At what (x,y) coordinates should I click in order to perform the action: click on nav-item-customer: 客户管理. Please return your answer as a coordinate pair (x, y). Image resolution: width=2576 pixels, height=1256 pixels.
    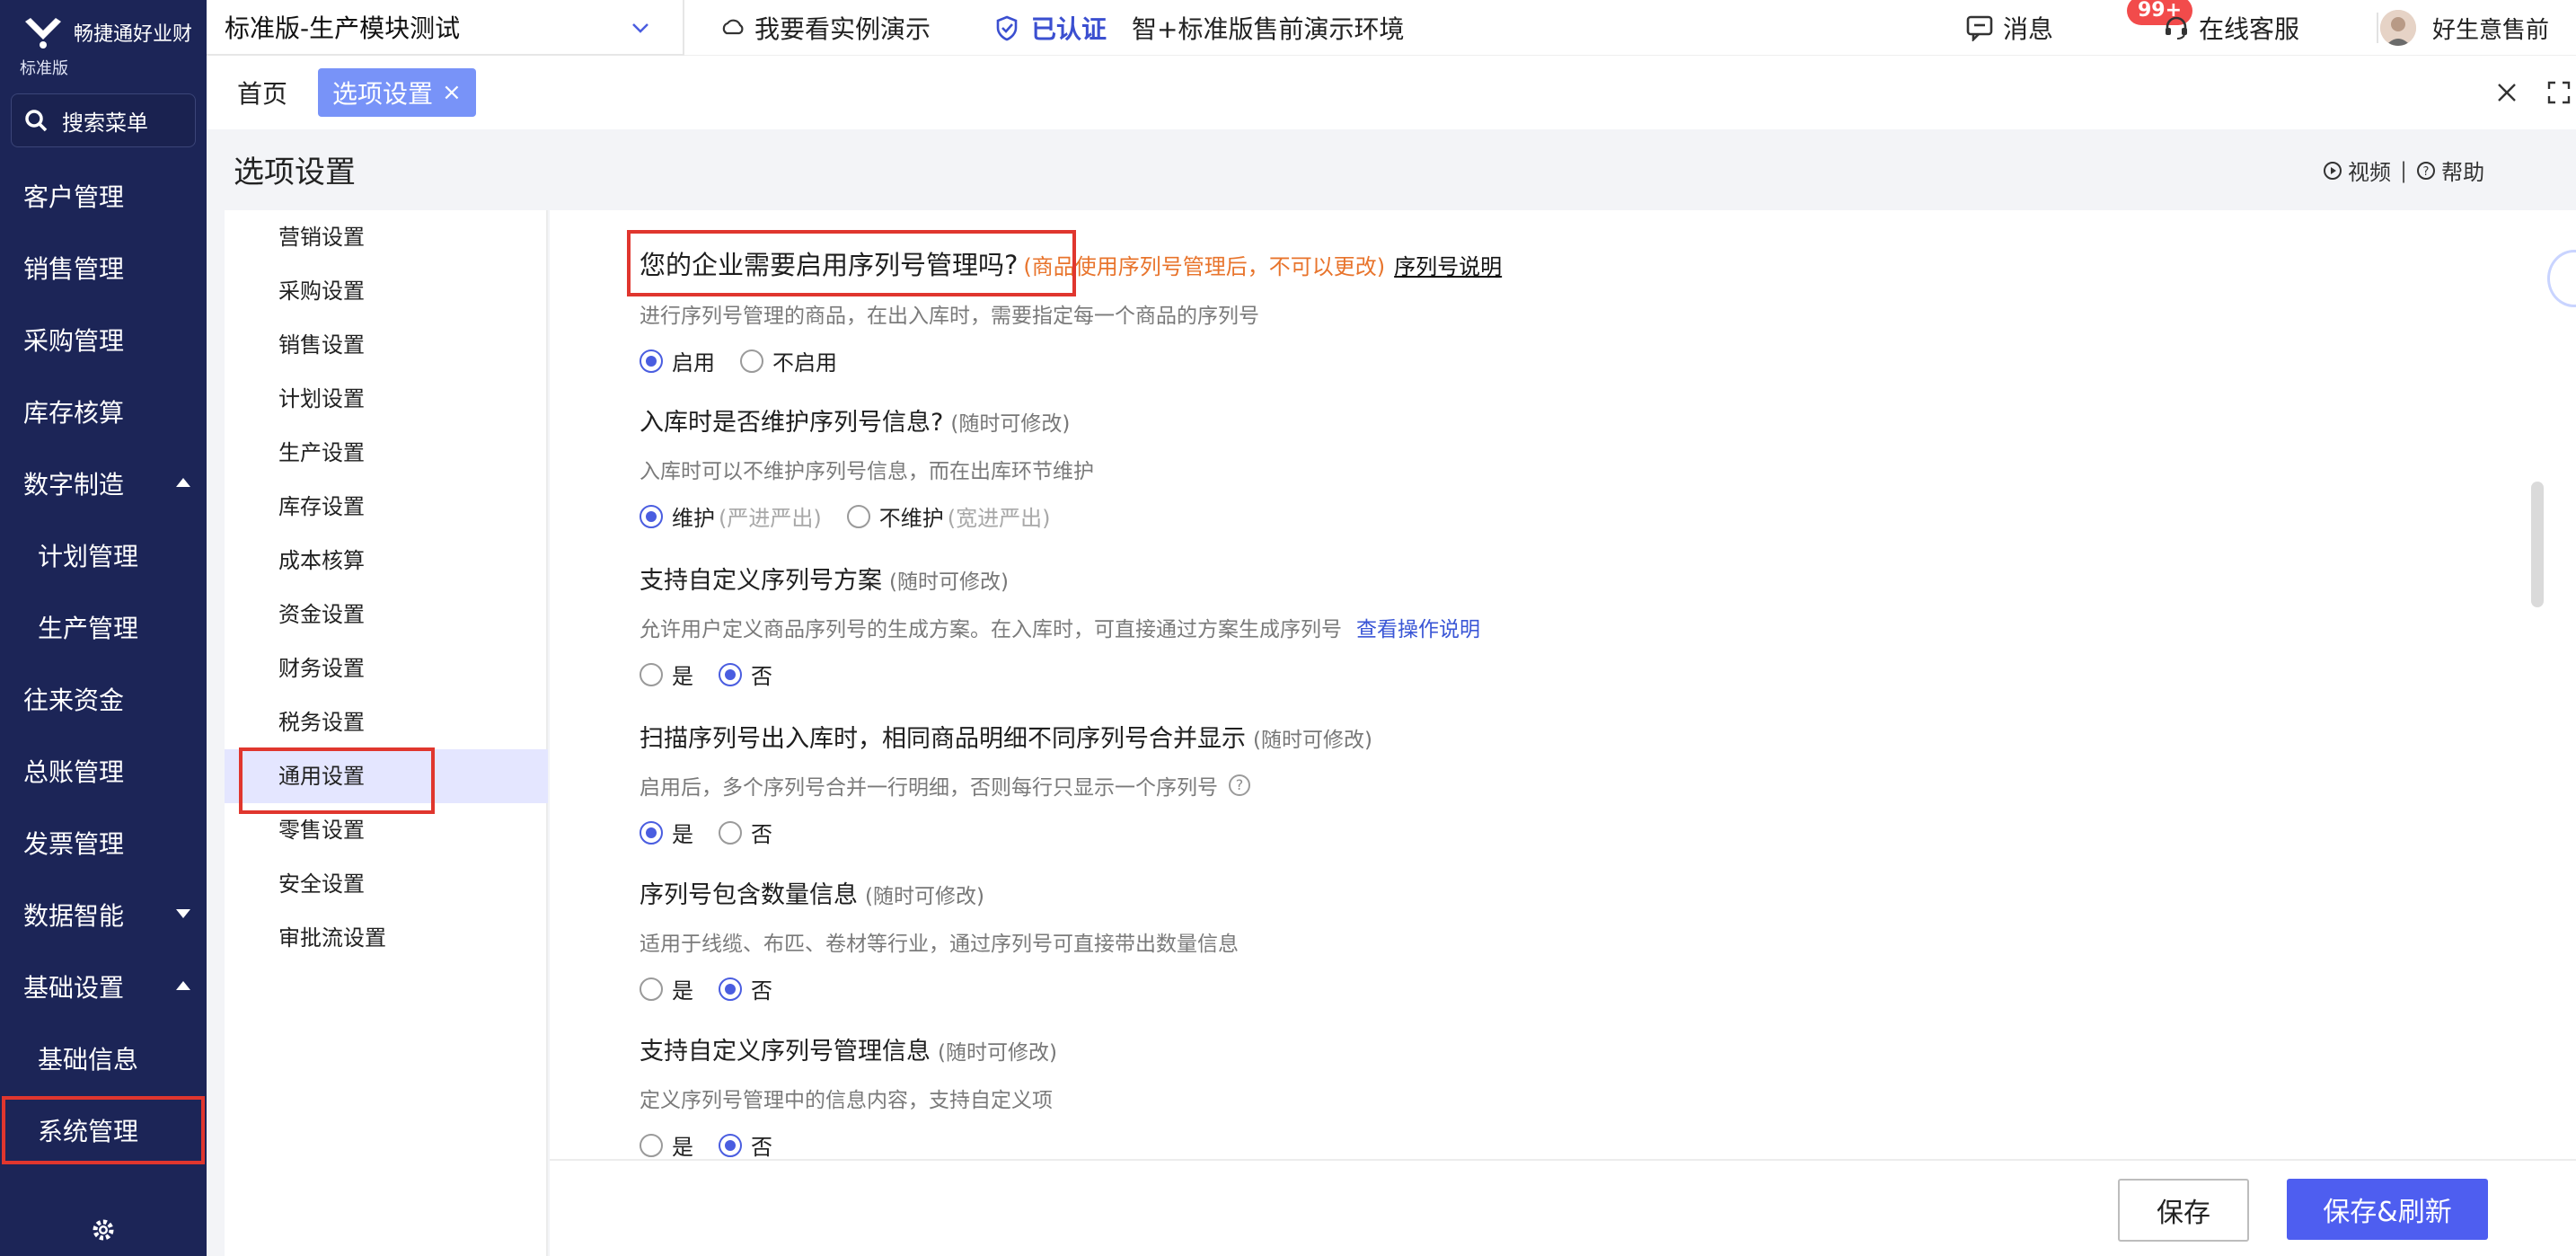
    Looking at the image, I should click on (103, 196).